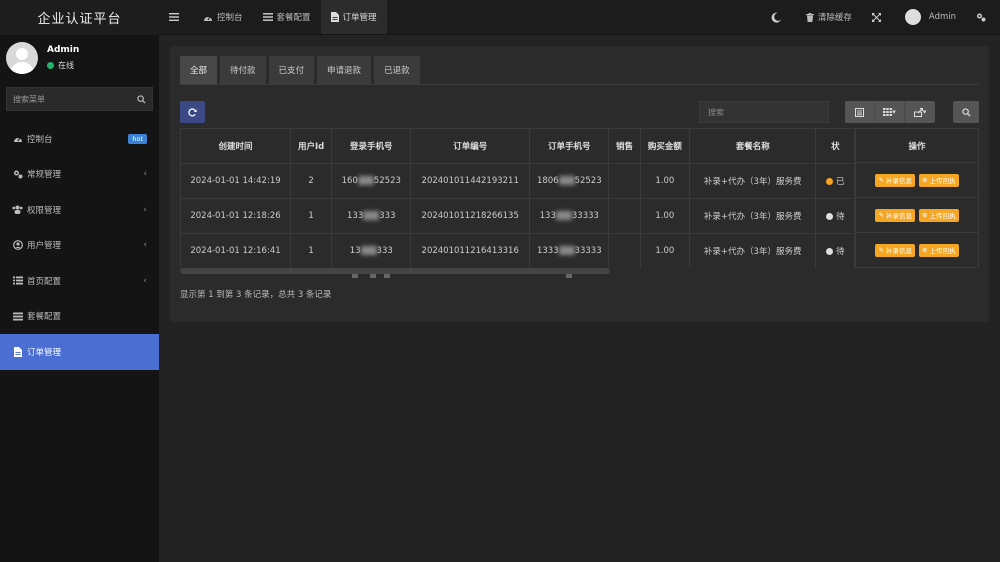  What do you see at coordinates (75, 99) in the screenshot?
I see `menu-search-input` at bounding box center [75, 99].